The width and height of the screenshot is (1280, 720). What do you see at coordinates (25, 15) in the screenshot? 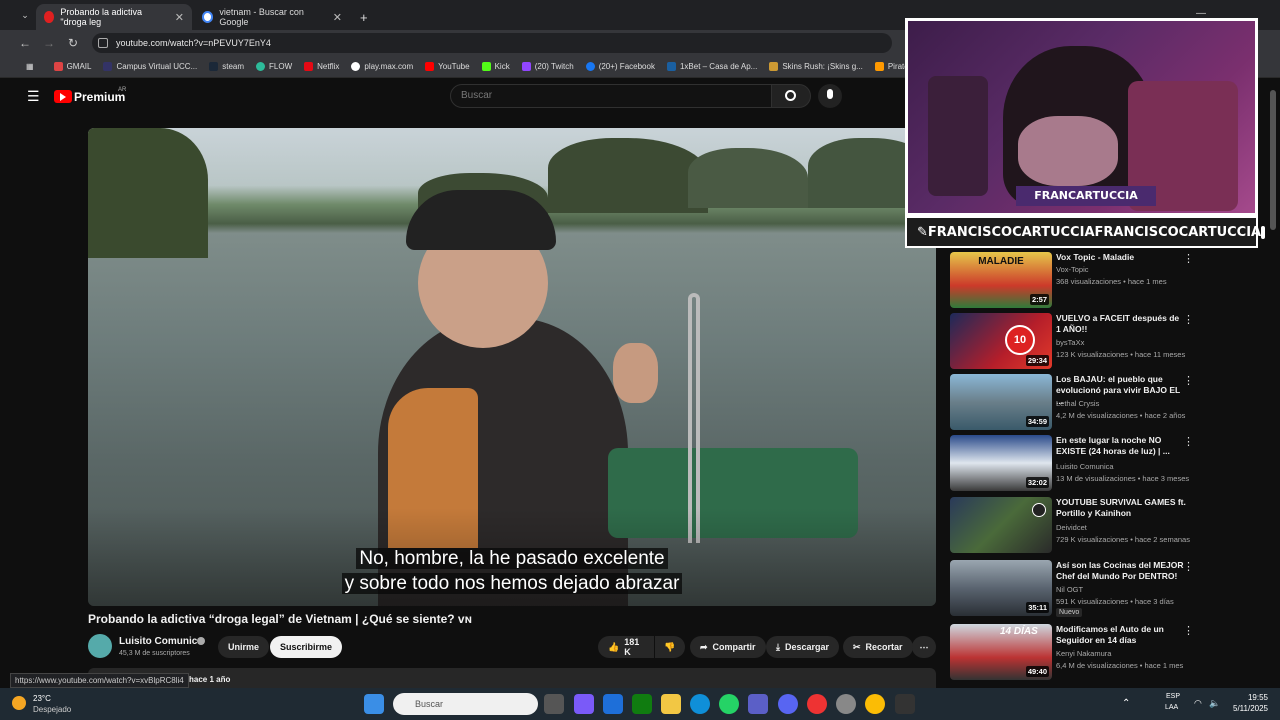
I see `tab-search-icon: ⌄` at bounding box center [25, 15].